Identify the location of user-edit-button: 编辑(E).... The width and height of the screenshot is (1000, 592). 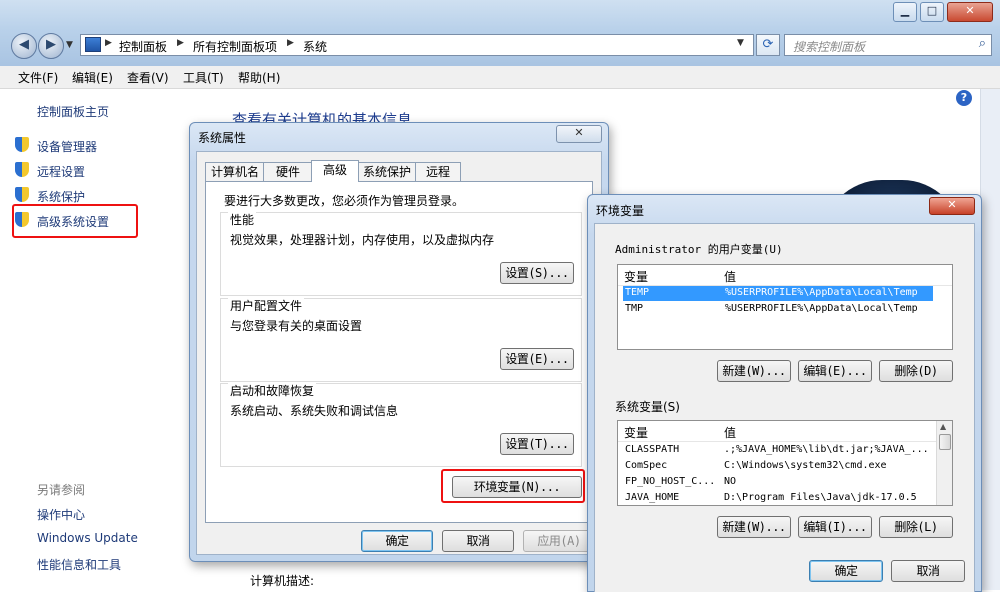
(835, 371).